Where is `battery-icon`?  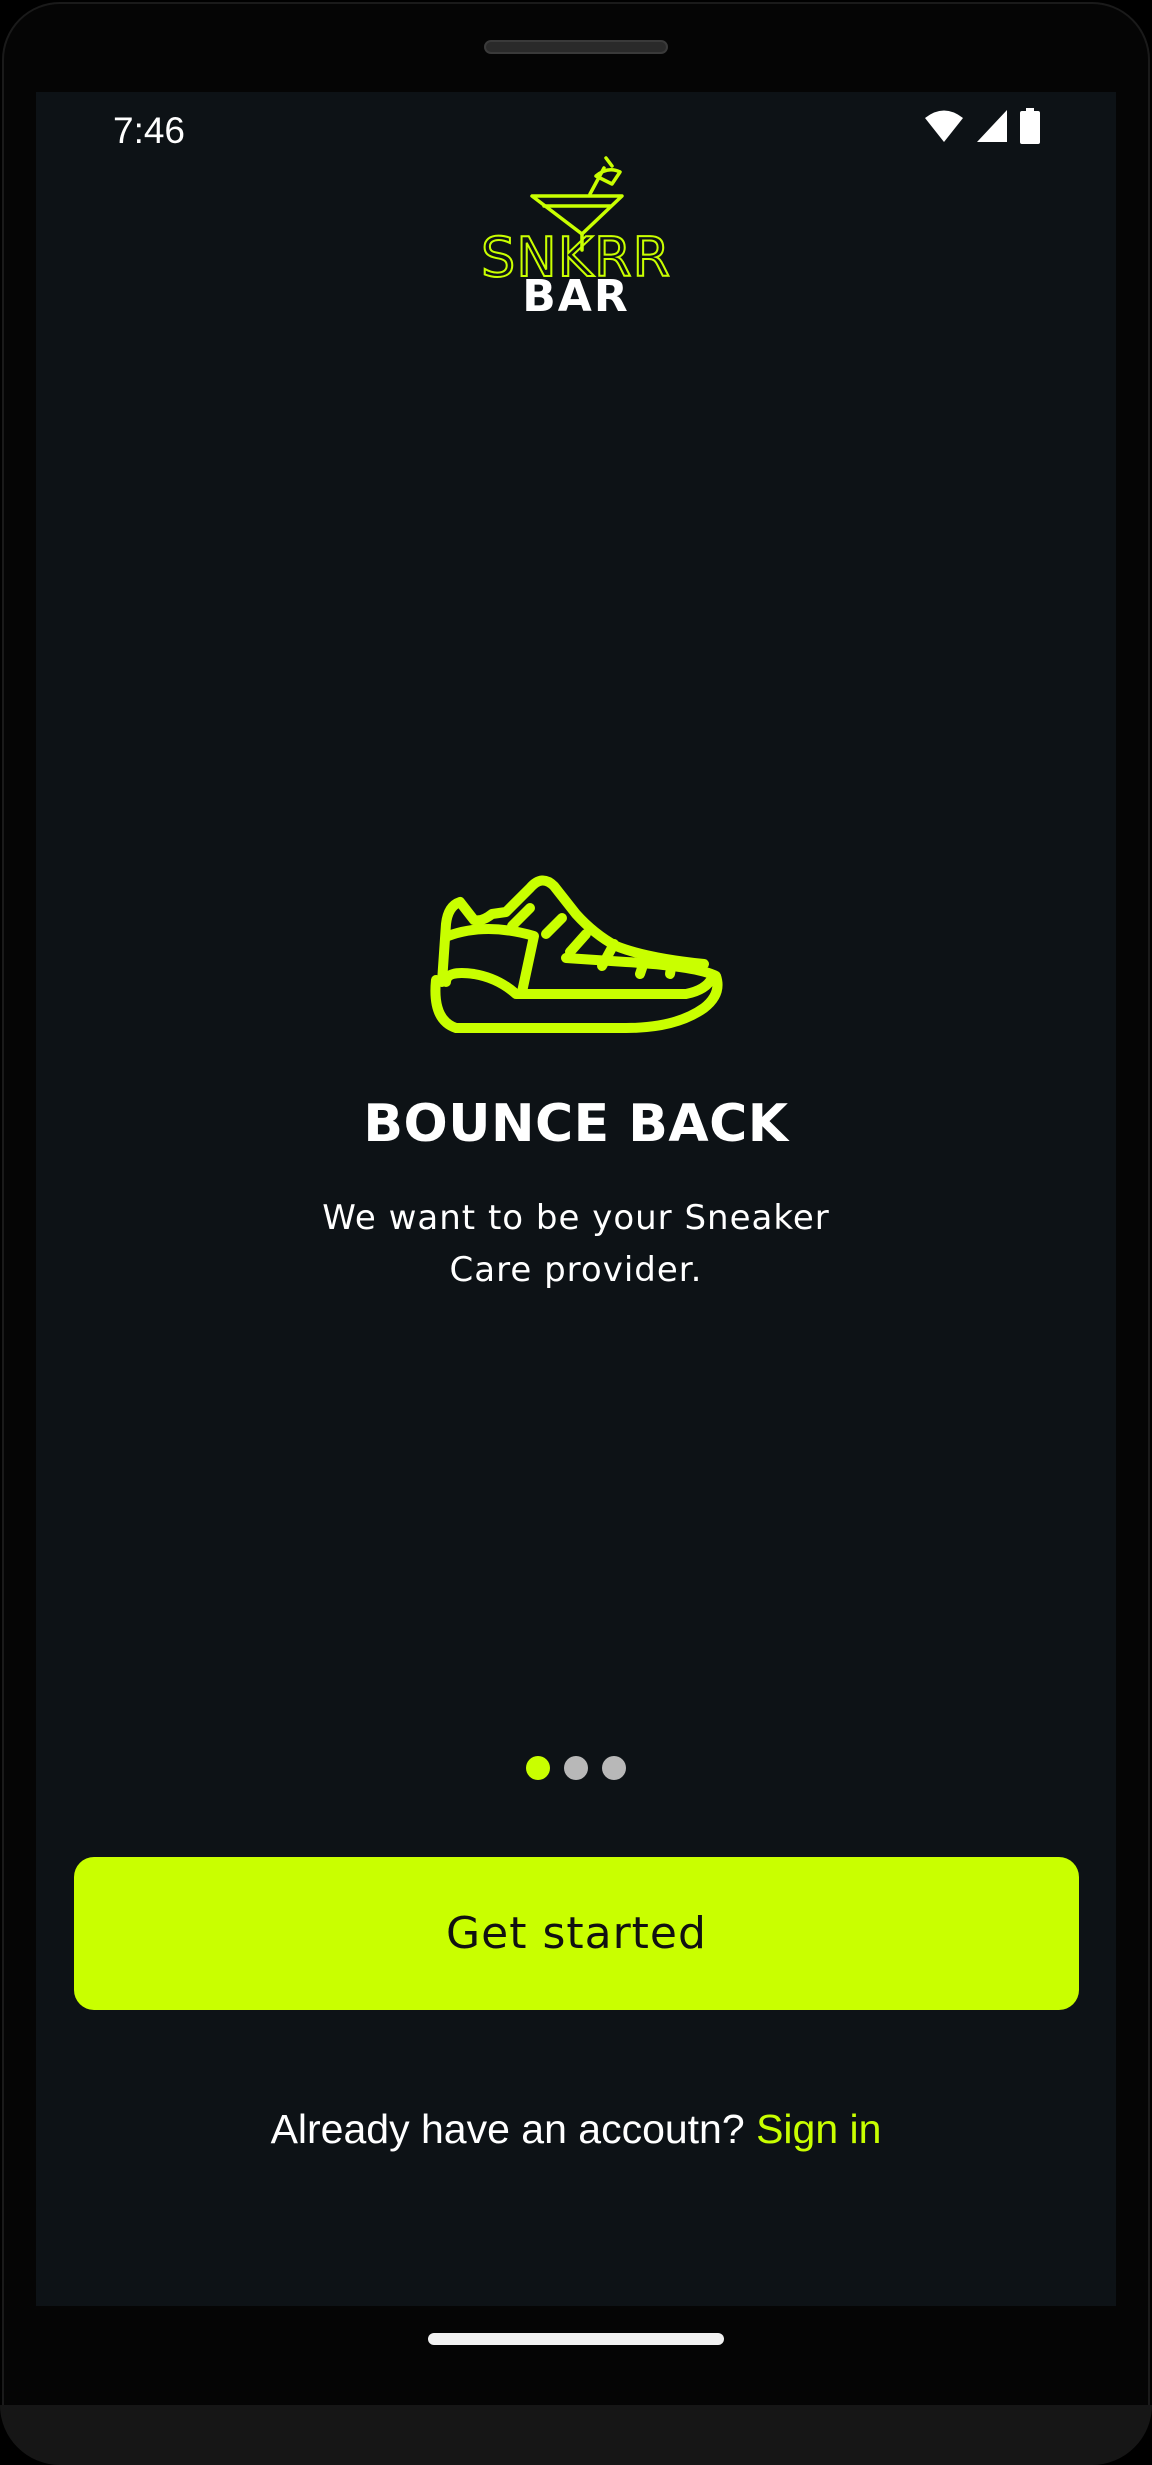 battery-icon is located at coordinates (1030, 126).